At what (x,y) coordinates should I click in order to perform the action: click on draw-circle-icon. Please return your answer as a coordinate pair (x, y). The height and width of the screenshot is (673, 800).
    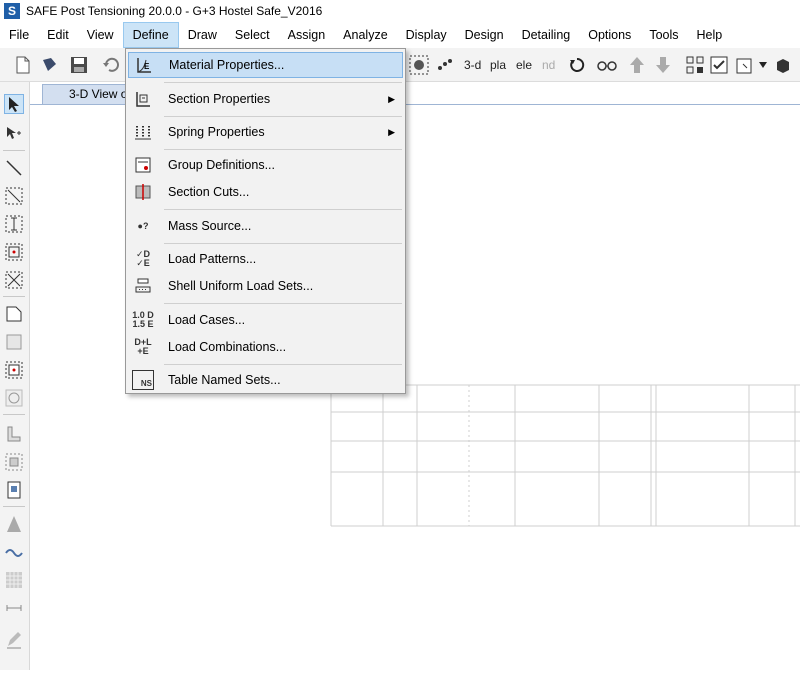
    Looking at the image, I should click on (14, 398).